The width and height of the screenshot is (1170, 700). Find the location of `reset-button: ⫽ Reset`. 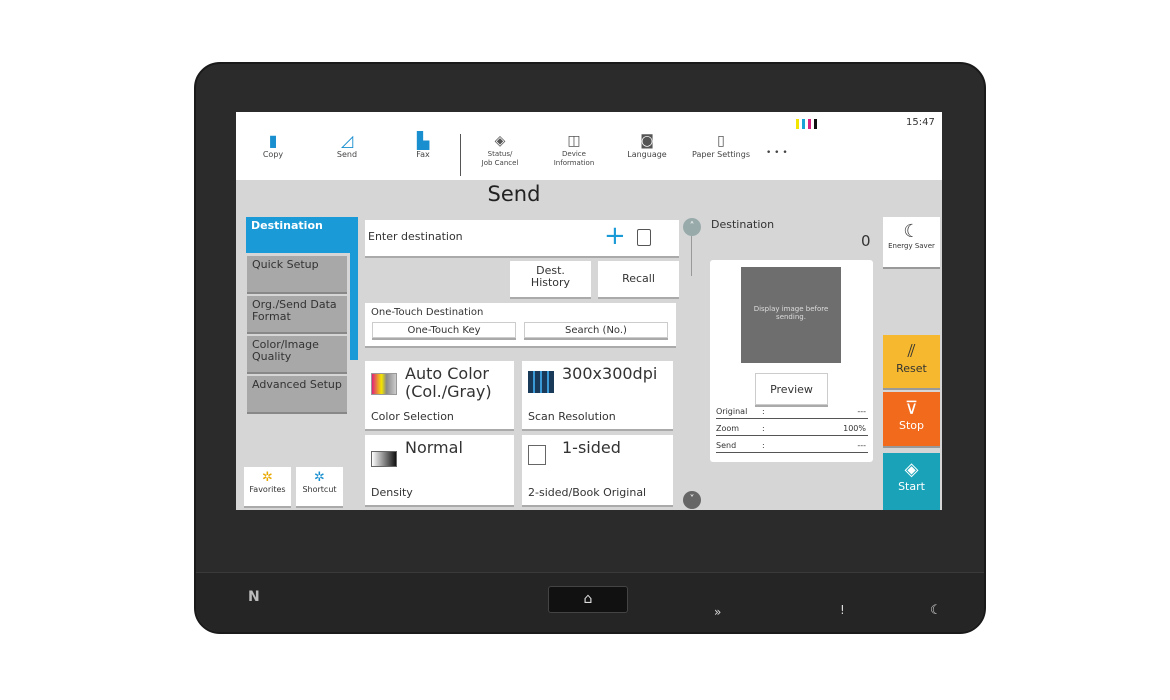

reset-button: ⫽ Reset is located at coordinates (911, 361).